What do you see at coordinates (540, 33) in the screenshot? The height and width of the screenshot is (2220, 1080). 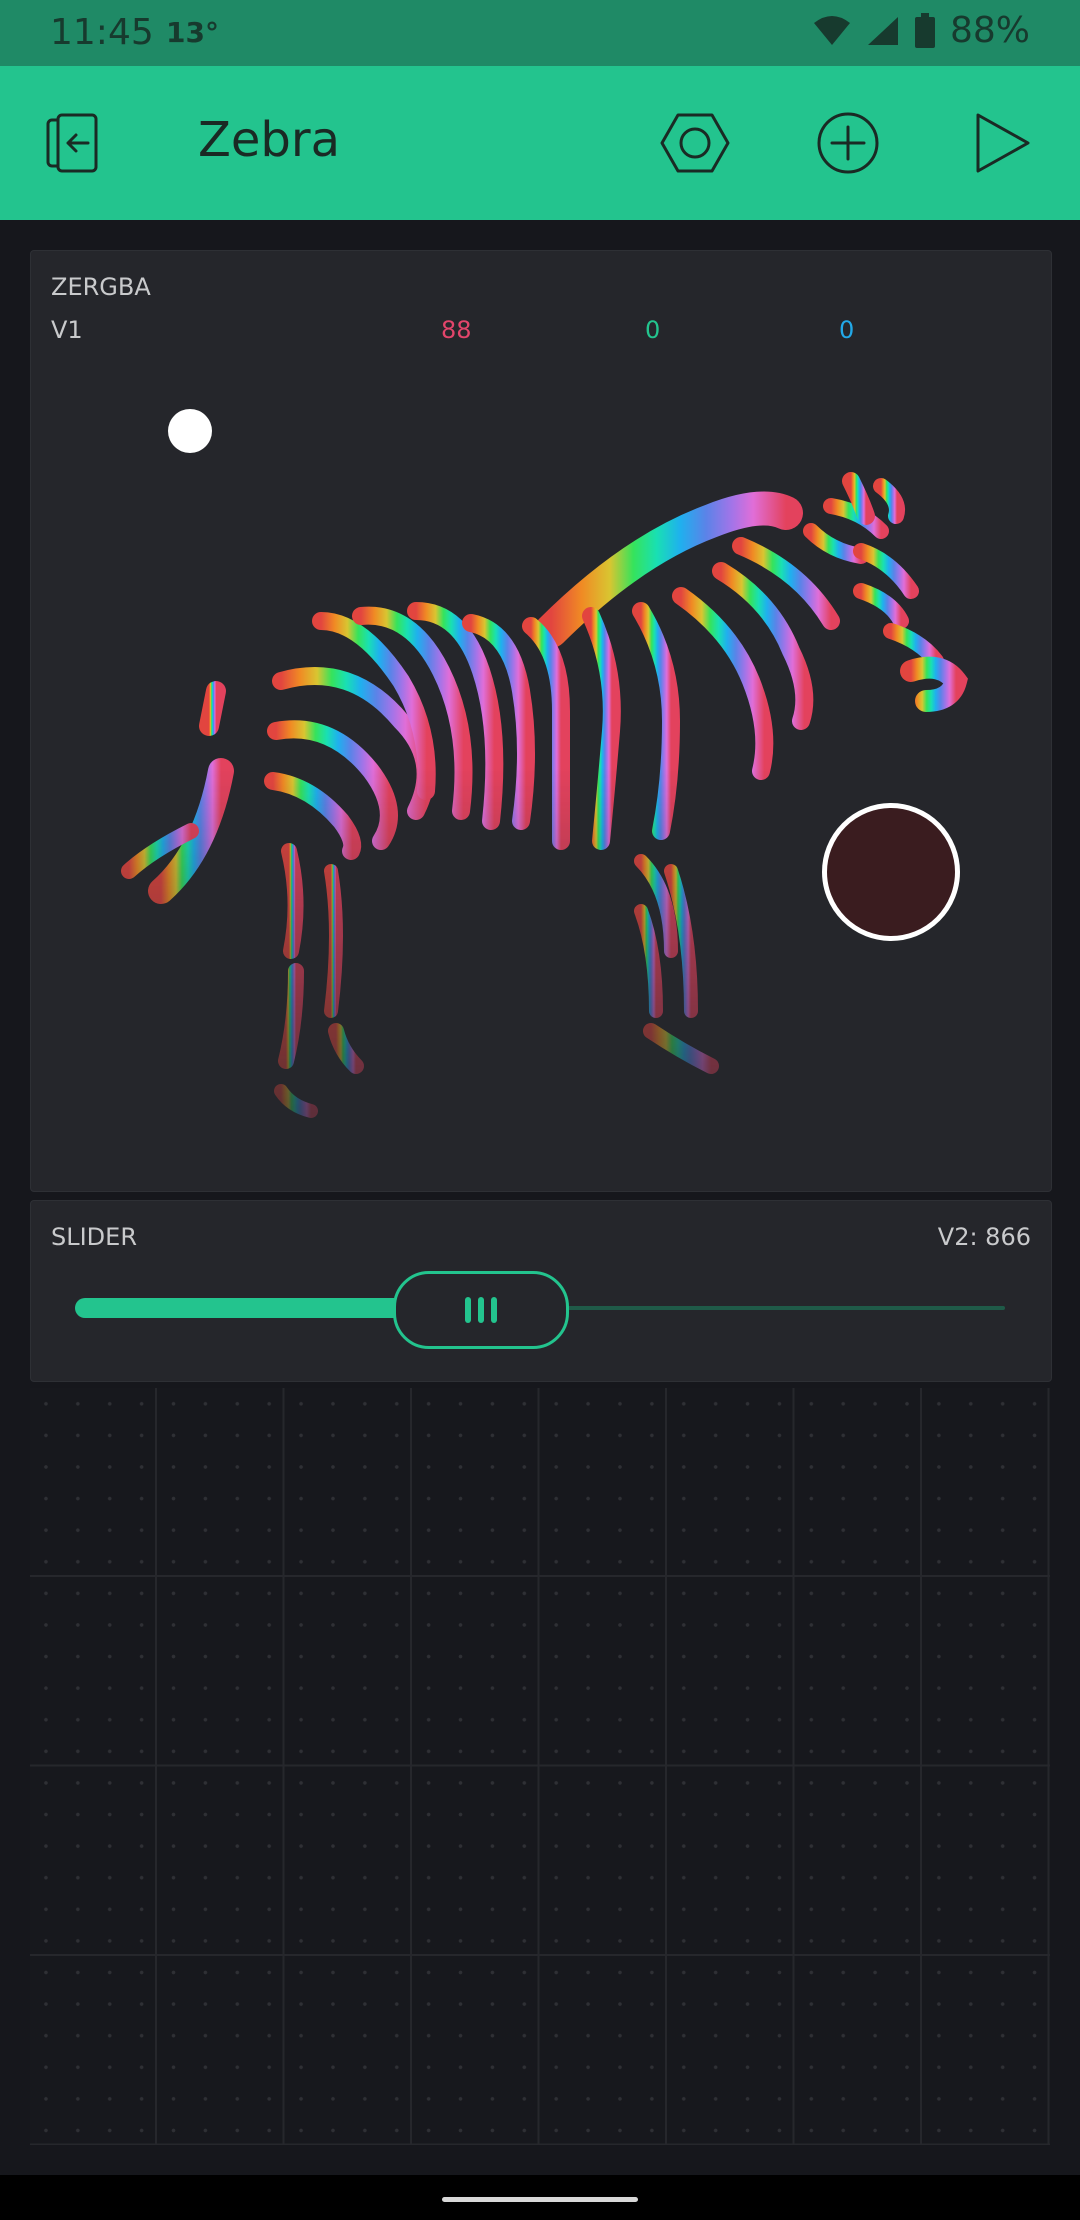 I see `status-bar: 11:45 13° 88%` at bounding box center [540, 33].